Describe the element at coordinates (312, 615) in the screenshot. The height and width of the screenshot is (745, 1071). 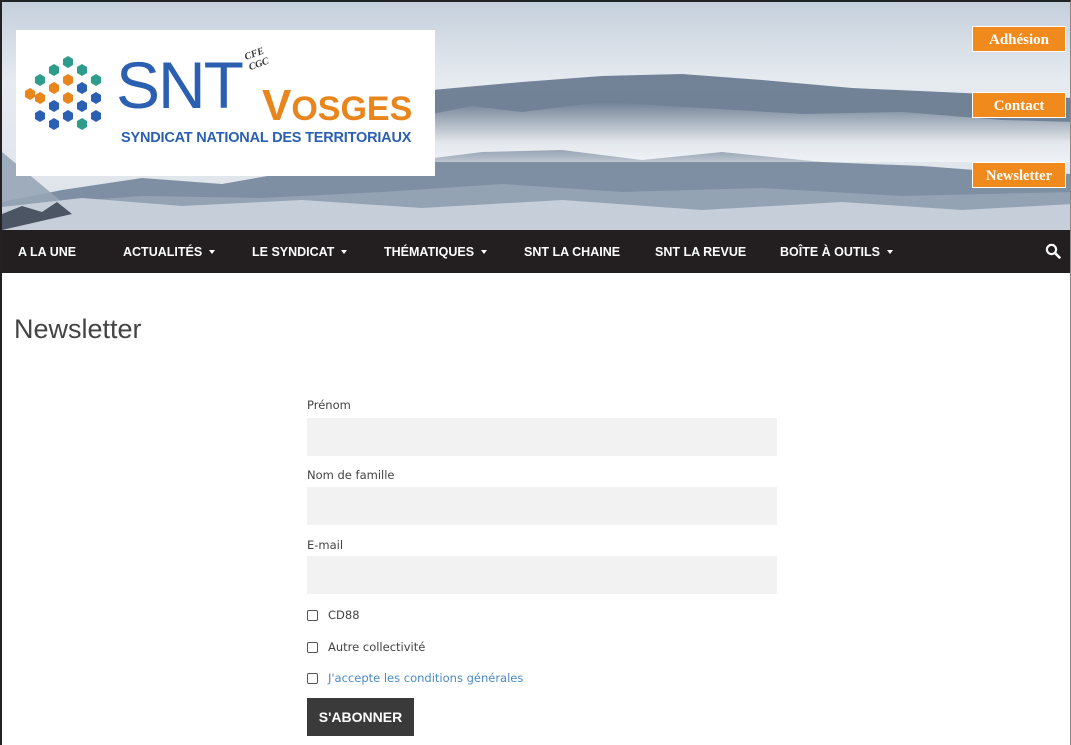
I see `checkbox-cd88` at that location.